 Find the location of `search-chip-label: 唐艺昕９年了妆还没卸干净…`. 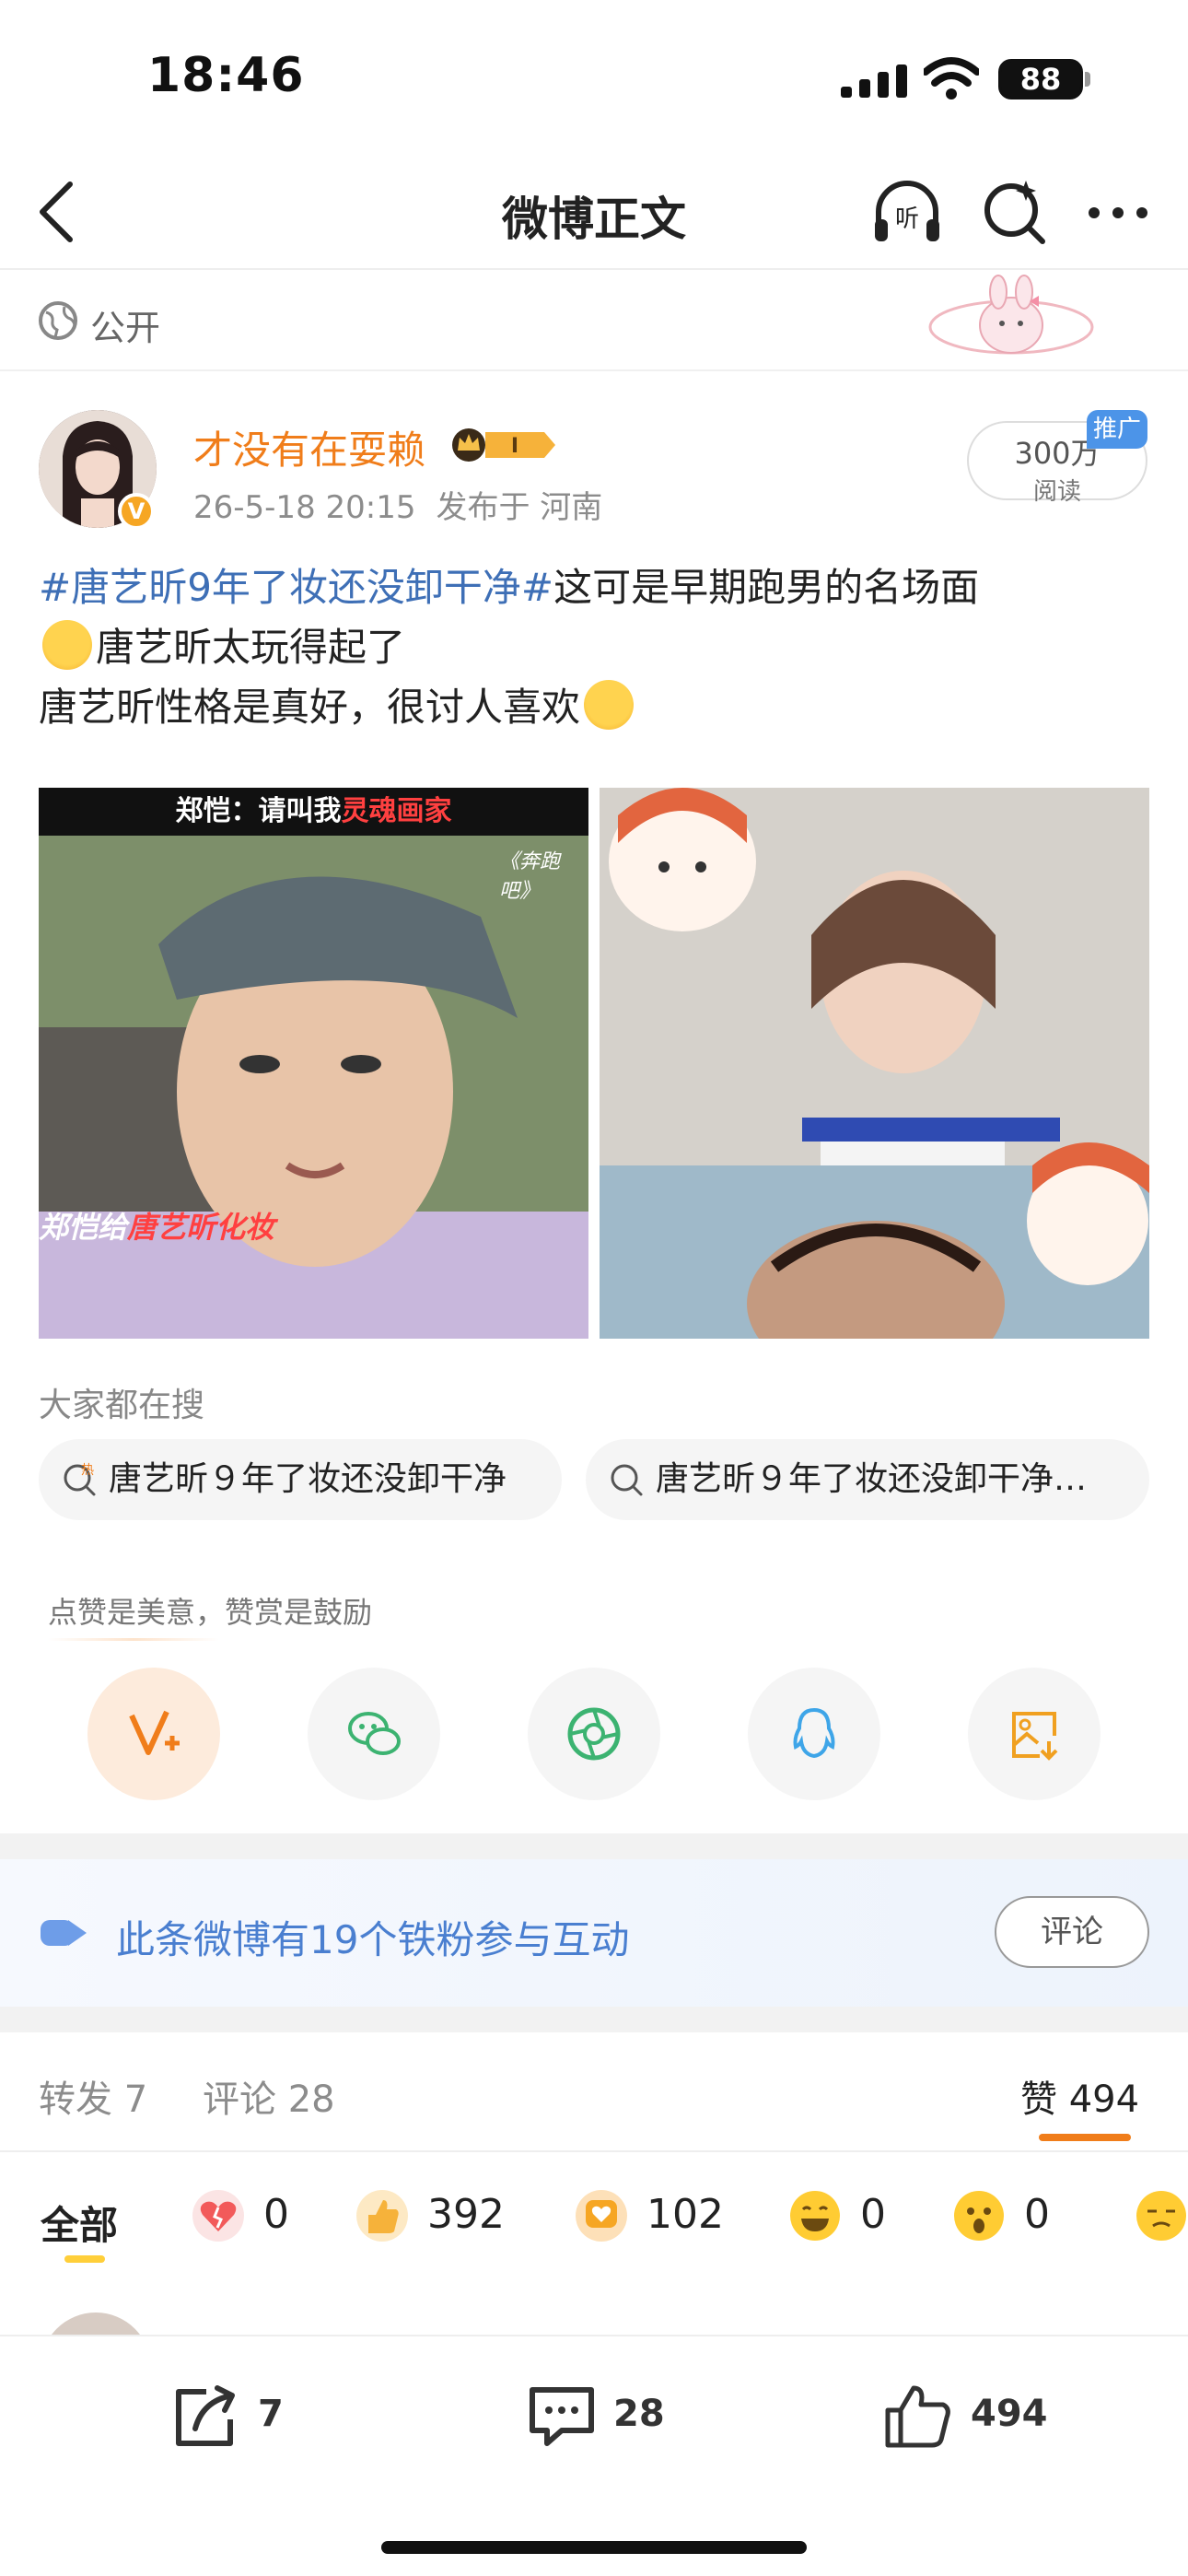

search-chip-label: 唐艺昕９年了妆还没卸干净… is located at coordinates (872, 1479).